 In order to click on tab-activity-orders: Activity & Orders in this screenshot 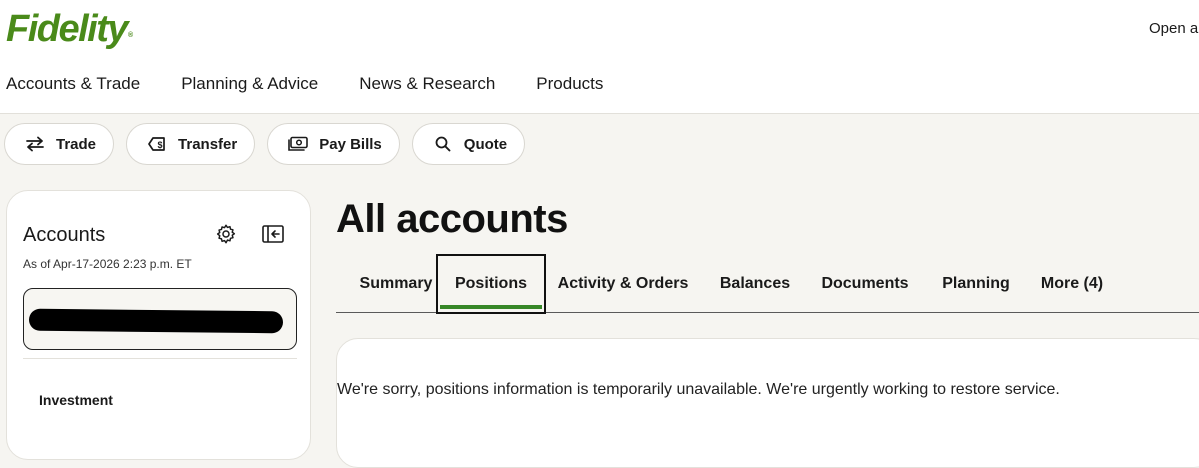, I will do `click(623, 284)`.